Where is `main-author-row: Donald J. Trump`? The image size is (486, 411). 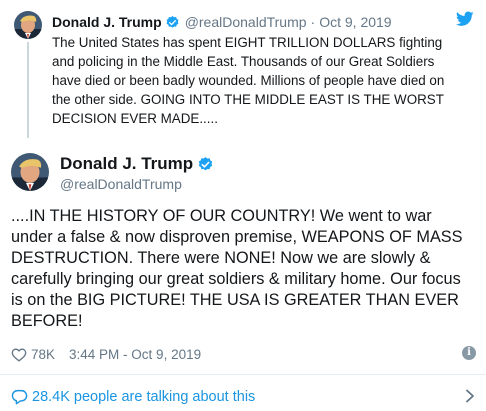
main-author-row: Donald J. Trump is located at coordinates (137, 164).